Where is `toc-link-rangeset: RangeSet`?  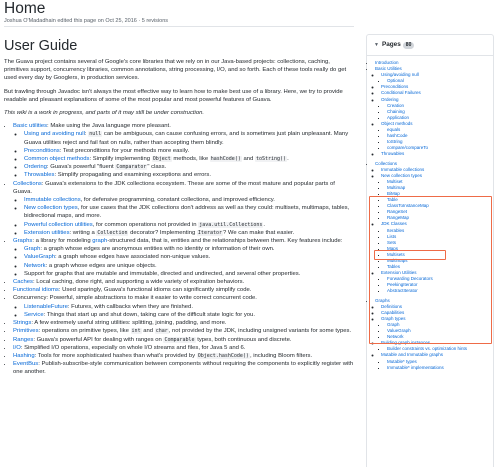 toc-link-rangeset: RangeSet is located at coordinates (397, 211).